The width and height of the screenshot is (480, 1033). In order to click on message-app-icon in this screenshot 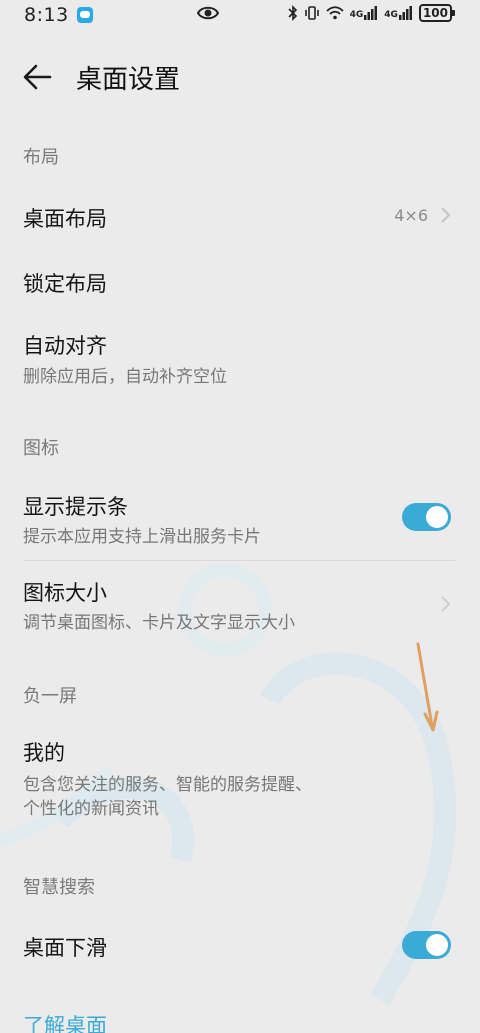, I will do `click(84, 15)`.